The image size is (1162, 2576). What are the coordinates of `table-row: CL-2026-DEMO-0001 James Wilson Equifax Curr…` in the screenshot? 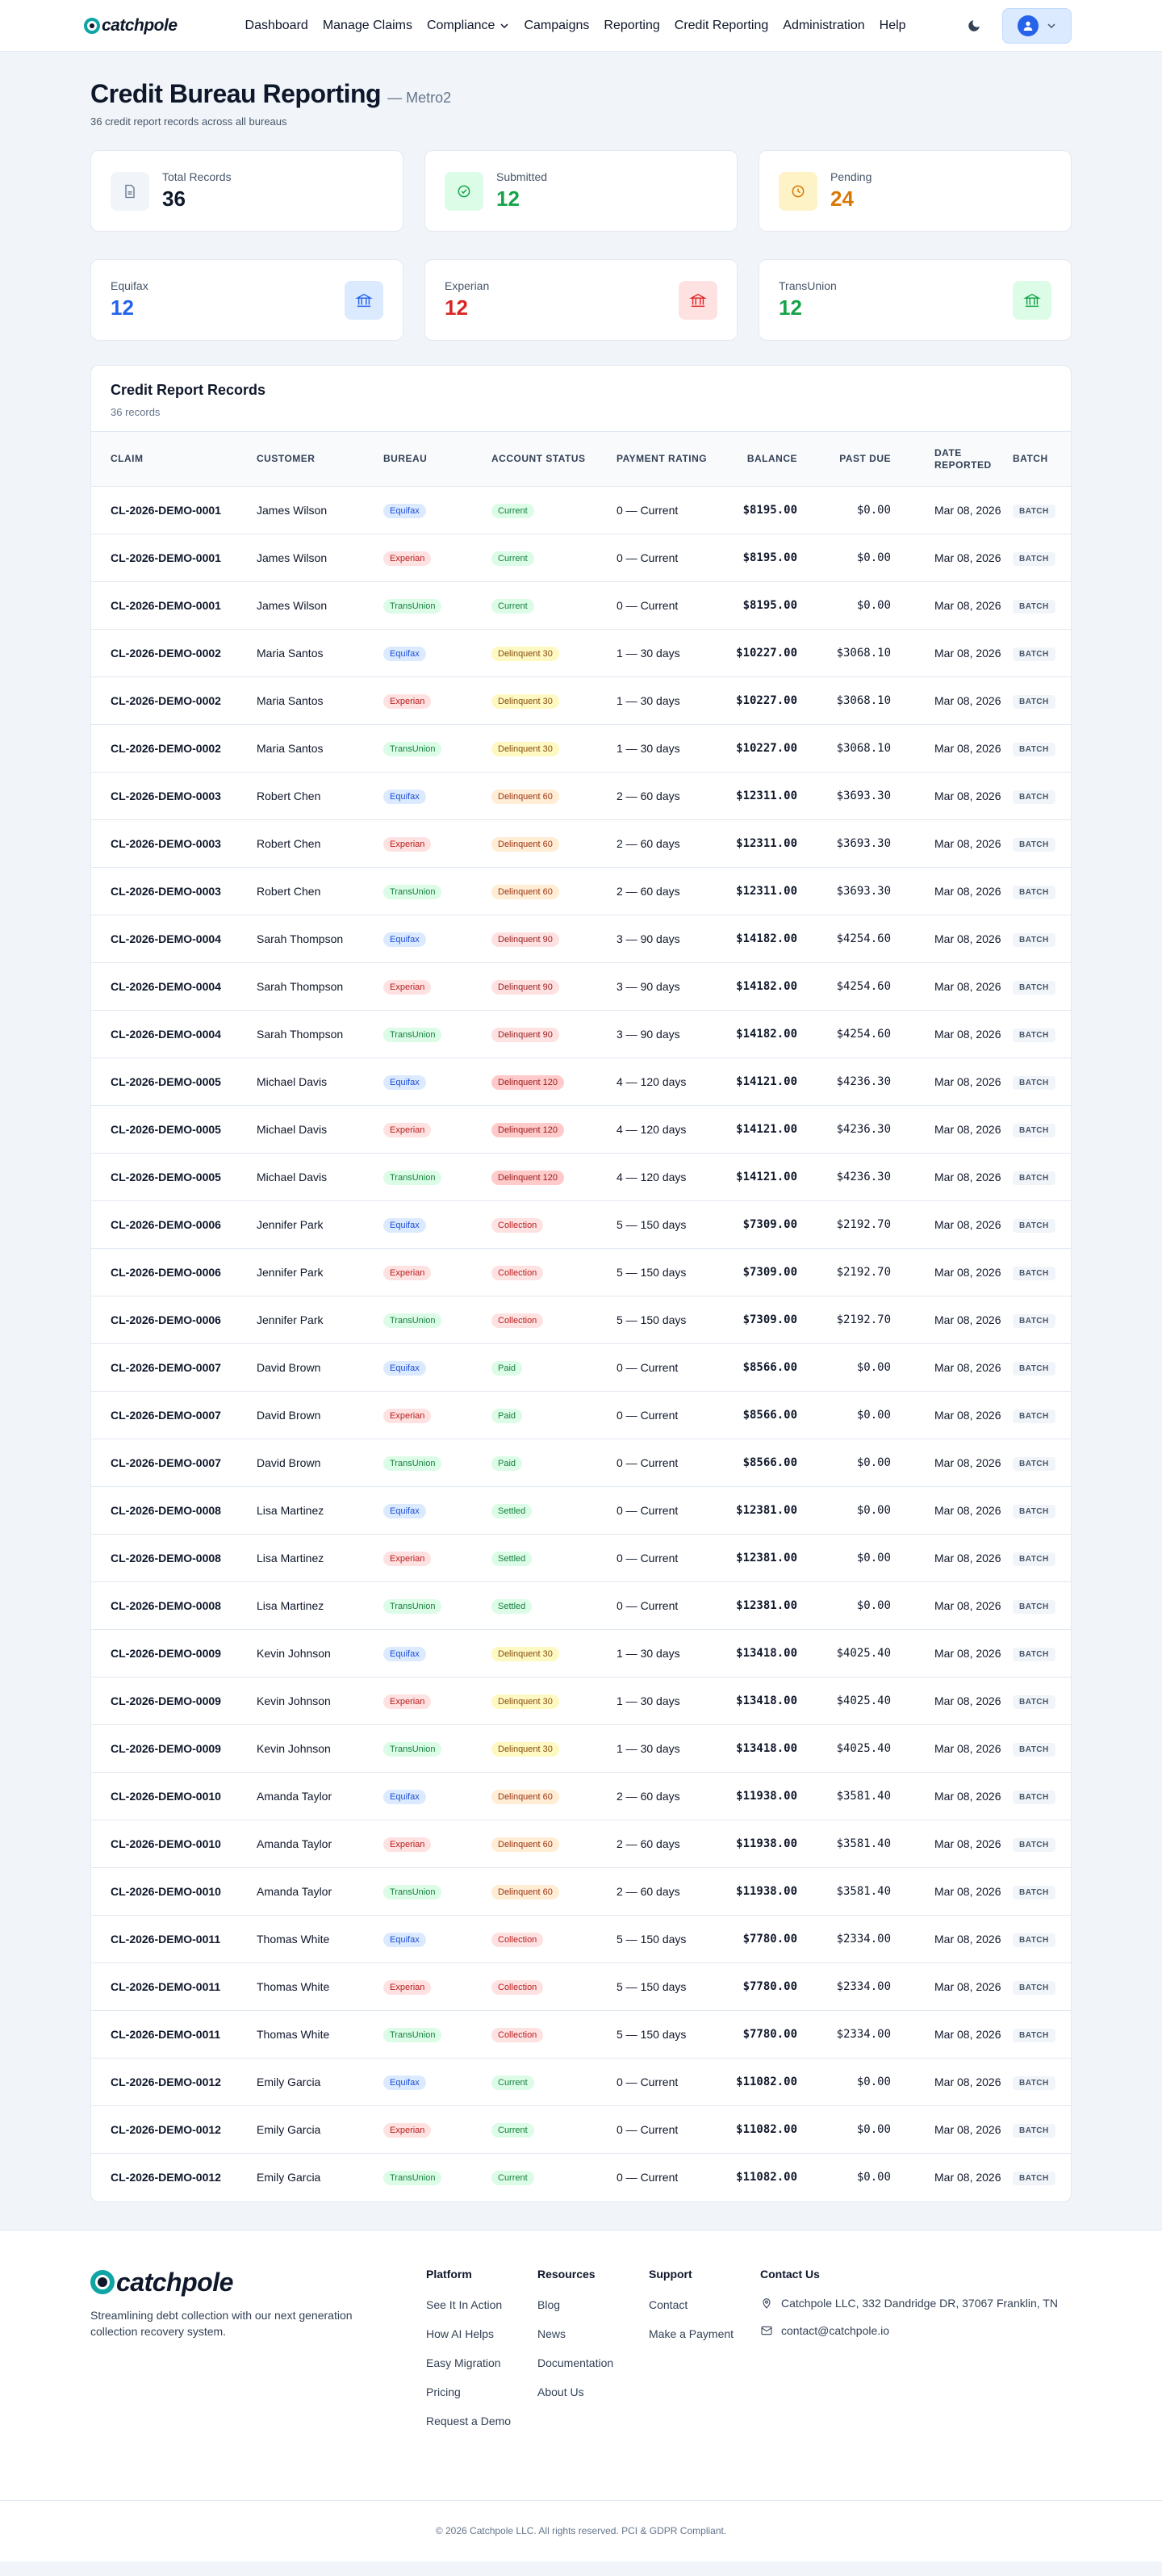 It's located at (581, 510).